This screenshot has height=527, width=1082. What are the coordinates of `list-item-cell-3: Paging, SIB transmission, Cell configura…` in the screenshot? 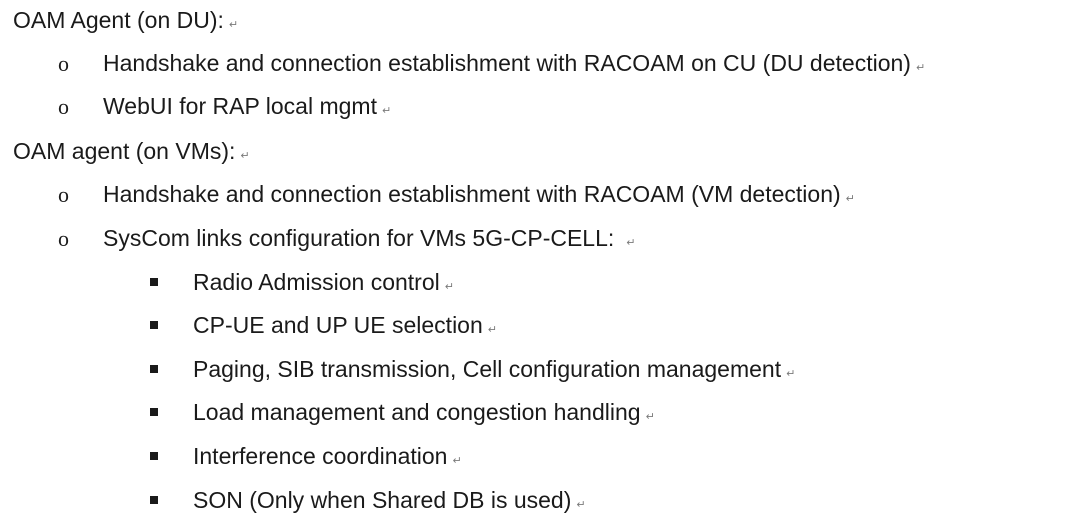 It's located at (397, 369).